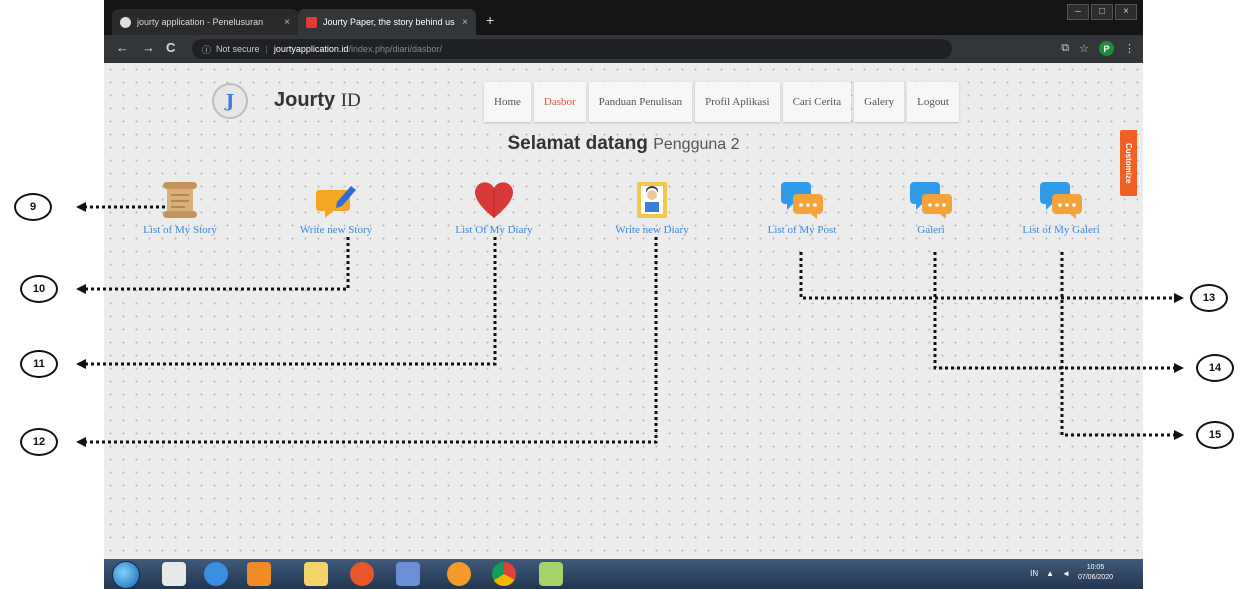 The width and height of the screenshot is (1259, 589). I want to click on url-host: jourtyapplication.id, so click(311, 49).